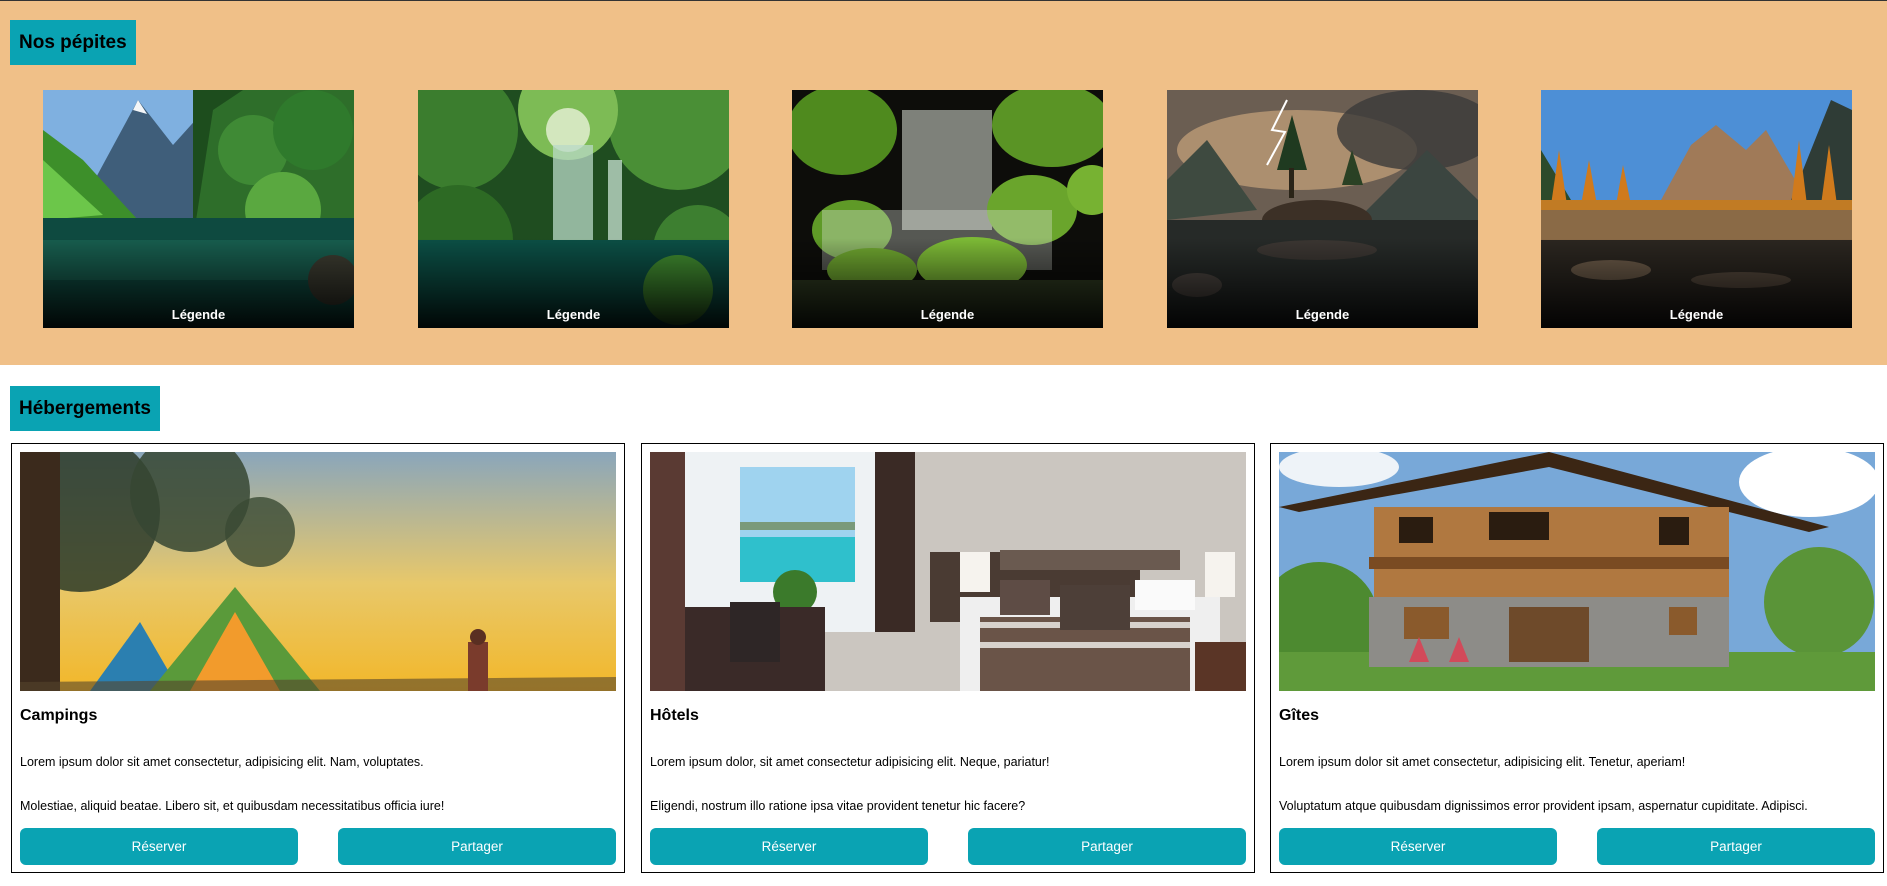 The image size is (1887, 886). What do you see at coordinates (573, 209) in the screenshot?
I see `pepite-card-2: Légende` at bounding box center [573, 209].